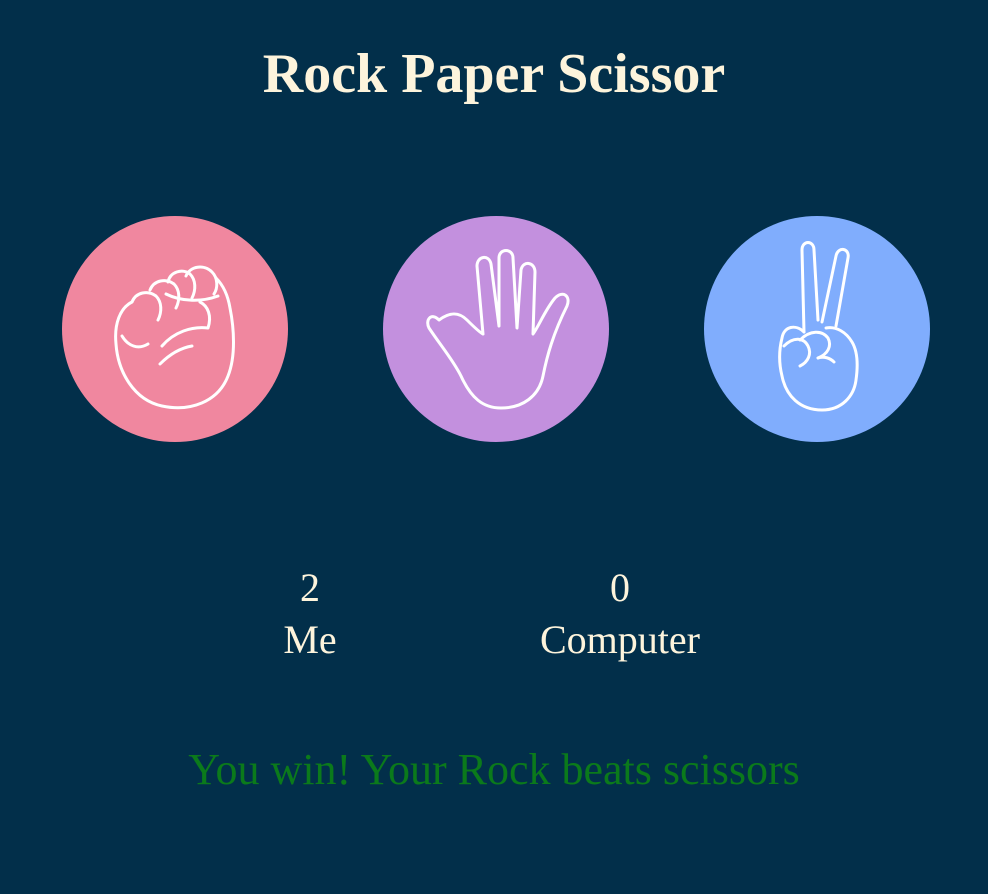 The height and width of the screenshot is (894, 988). Describe the element at coordinates (310, 587) in the screenshot. I see `user-score-value: 2` at that location.